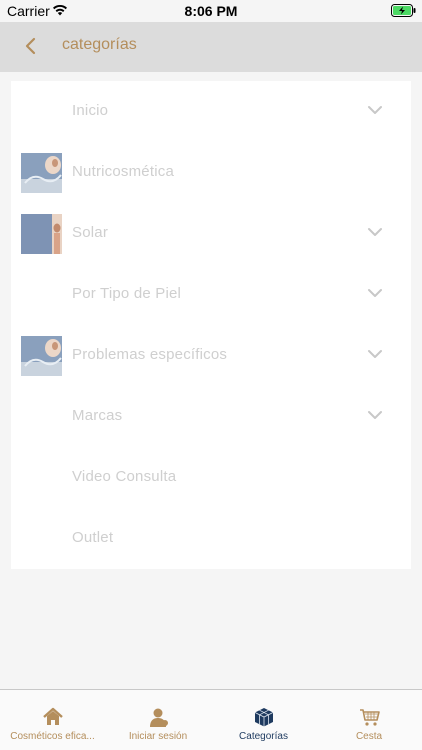 This screenshot has width=422, height=750. Describe the element at coordinates (211, 538) in the screenshot. I see `menu-item: Outlet` at that location.